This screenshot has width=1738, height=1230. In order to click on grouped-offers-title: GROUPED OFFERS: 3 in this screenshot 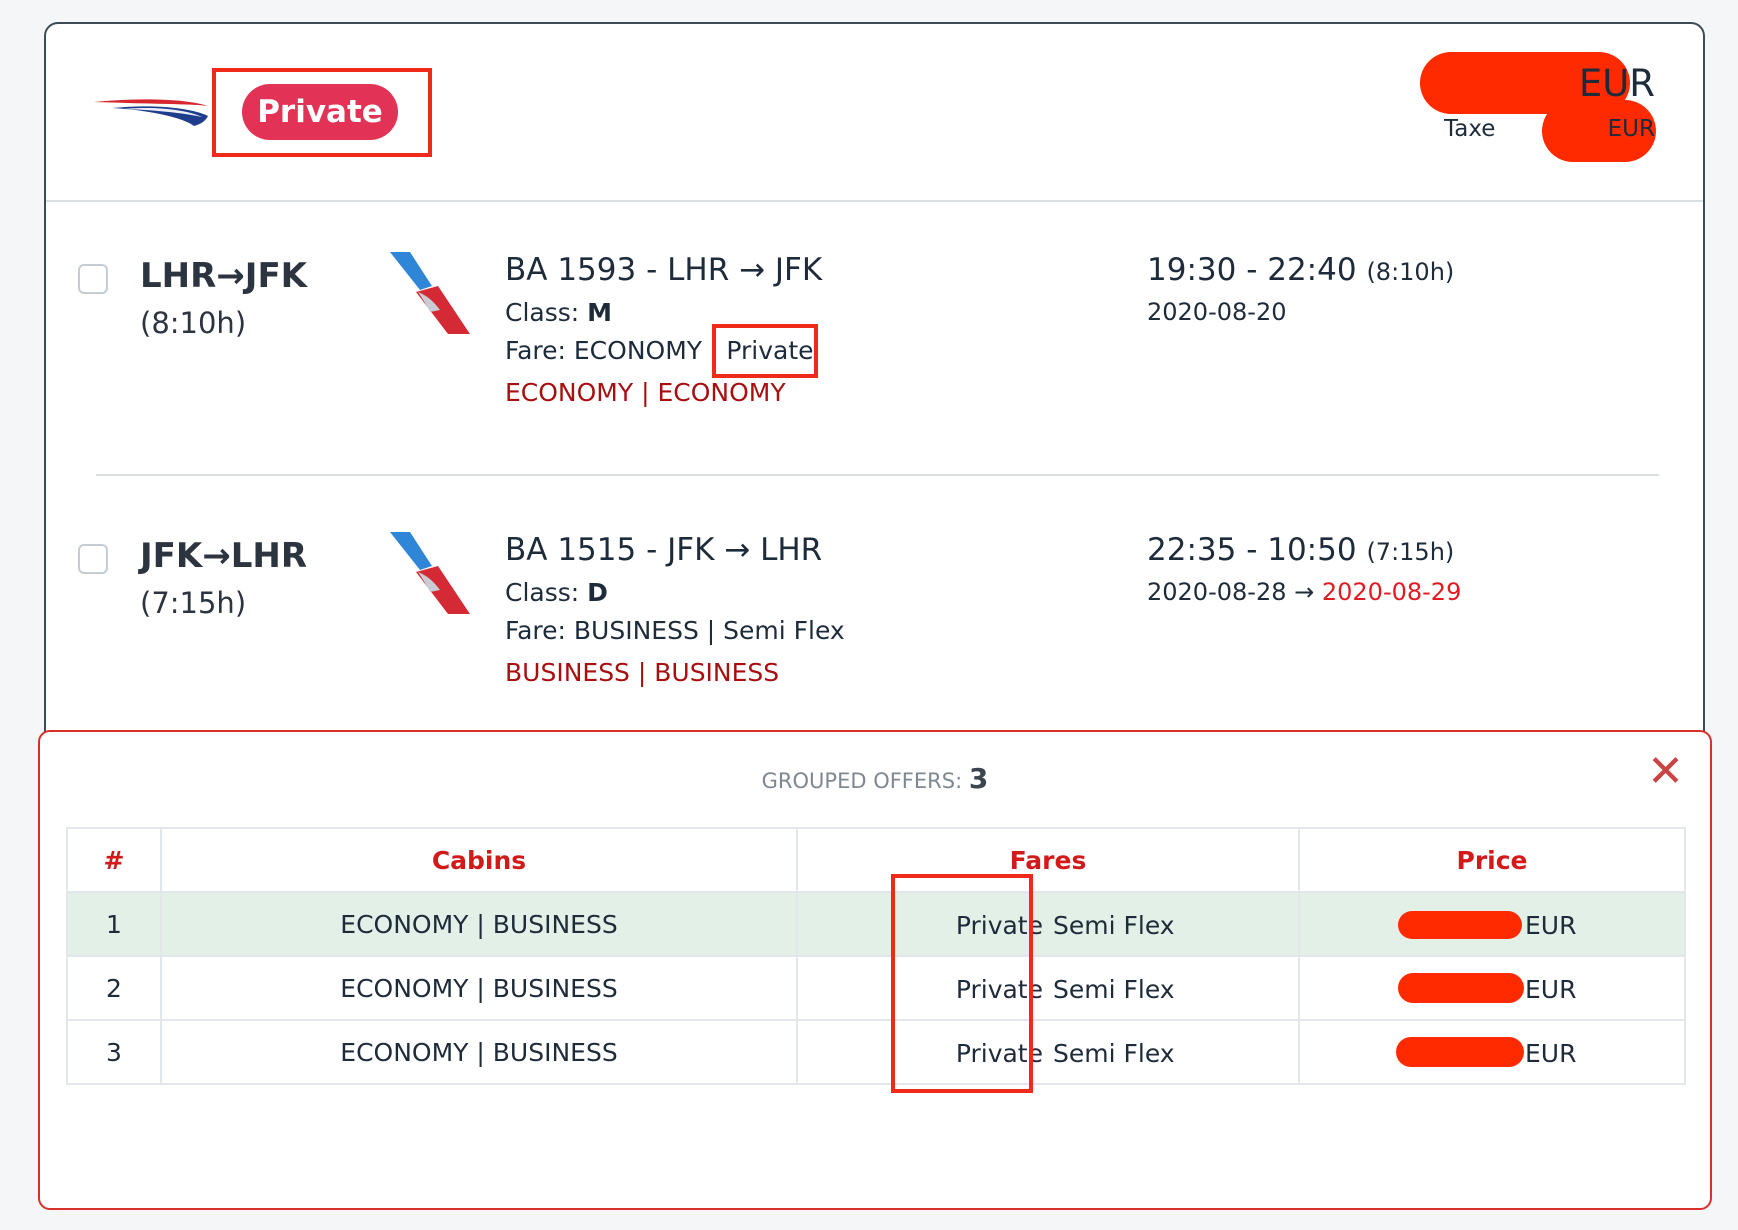, I will do `click(875, 778)`.